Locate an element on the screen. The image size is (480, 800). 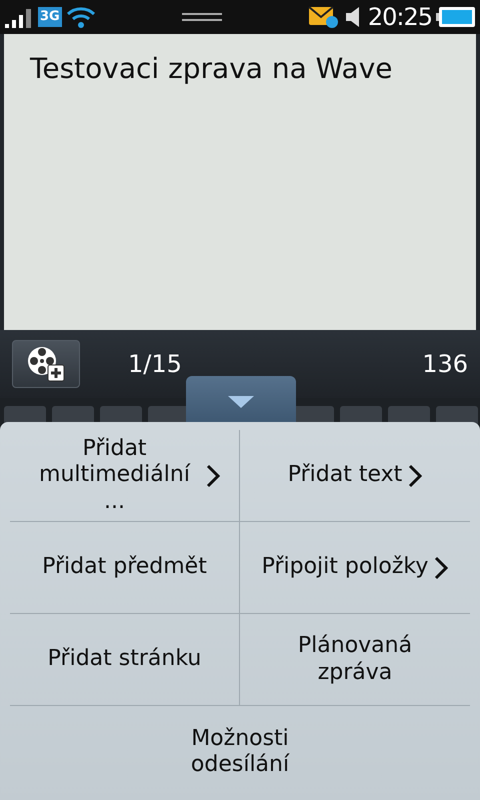
film-reel-add-icon is located at coordinates (46, 364).